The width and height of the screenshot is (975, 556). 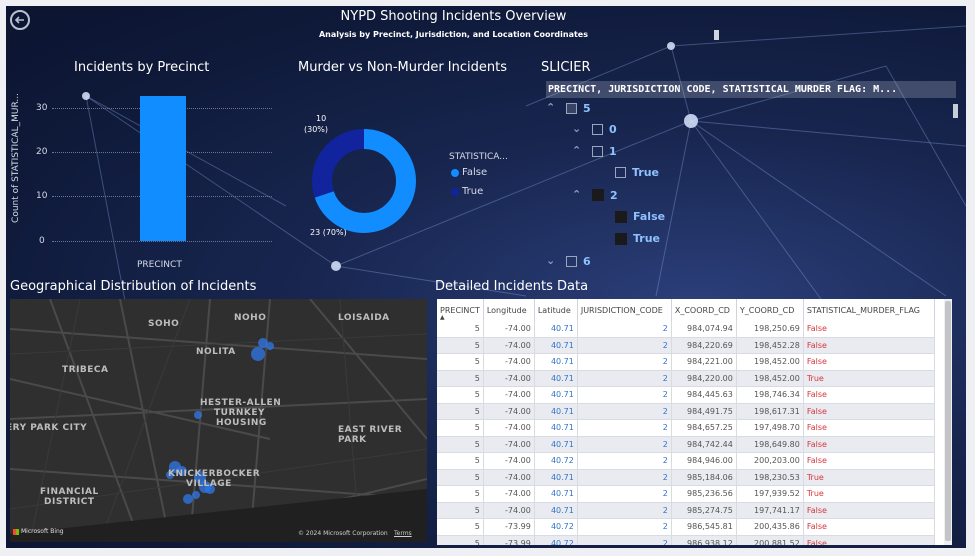 I want to click on slicer-item-label: 0, so click(x=613, y=129).